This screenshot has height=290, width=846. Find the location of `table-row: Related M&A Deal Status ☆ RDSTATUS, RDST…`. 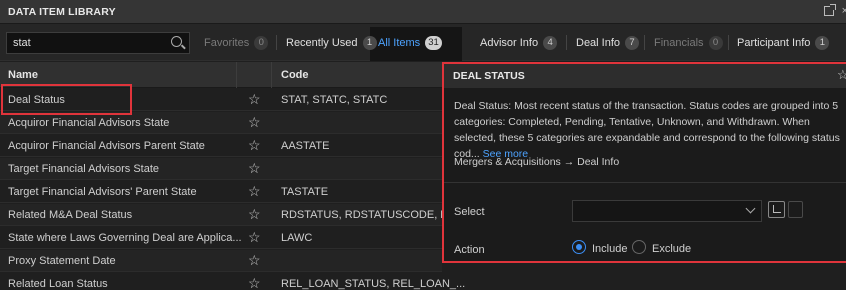

table-row: Related M&A Deal Status ☆ RDSTATUS, RDST… is located at coordinates (228, 215).